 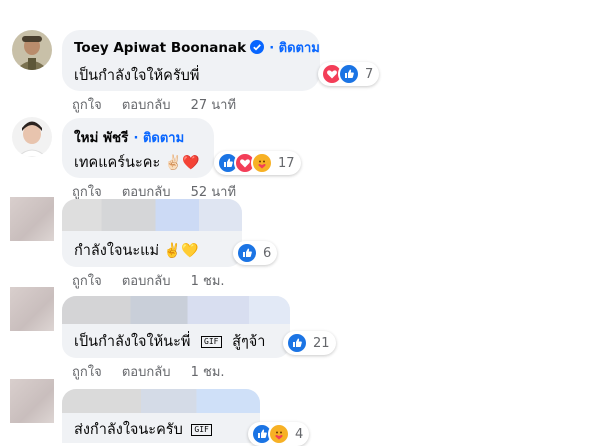 I want to click on commenter-name: ใหม่ พัชรี, so click(x=101, y=138).